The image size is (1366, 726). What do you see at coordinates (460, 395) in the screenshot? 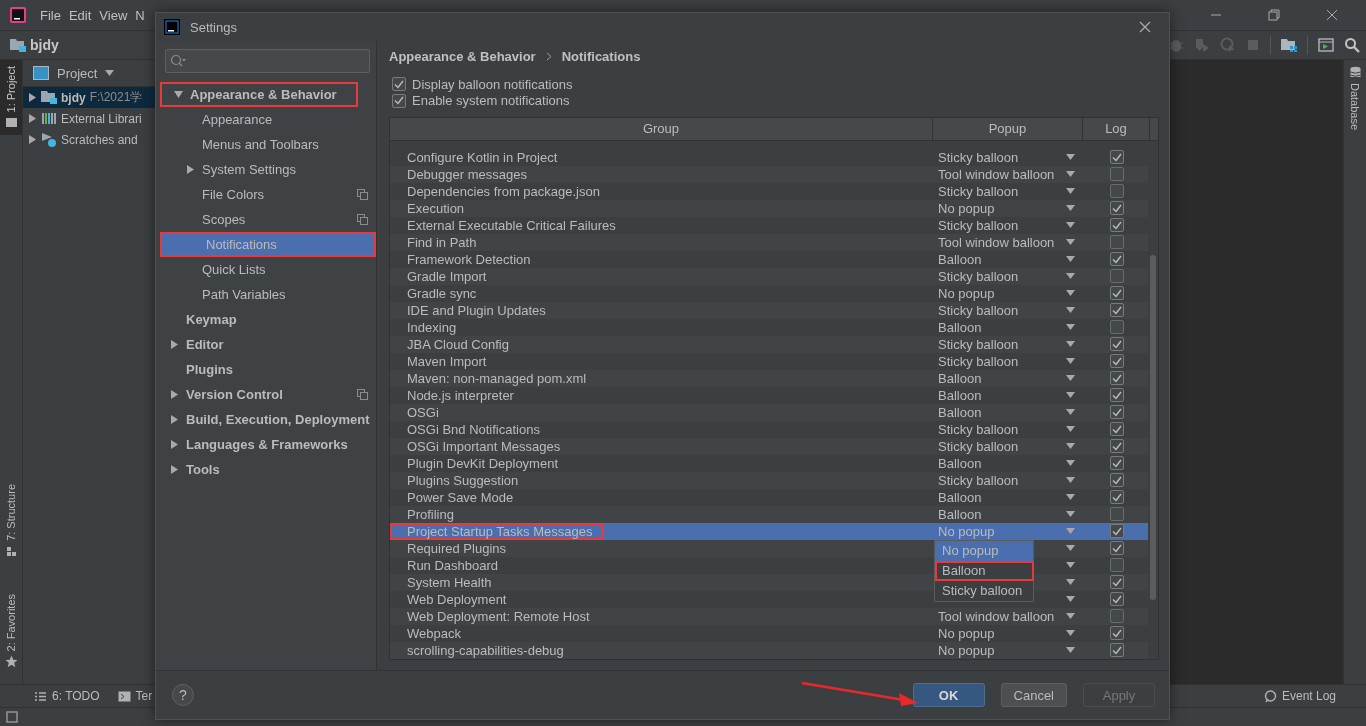
I see `table-cell-text: Node.js interpreter` at bounding box center [460, 395].